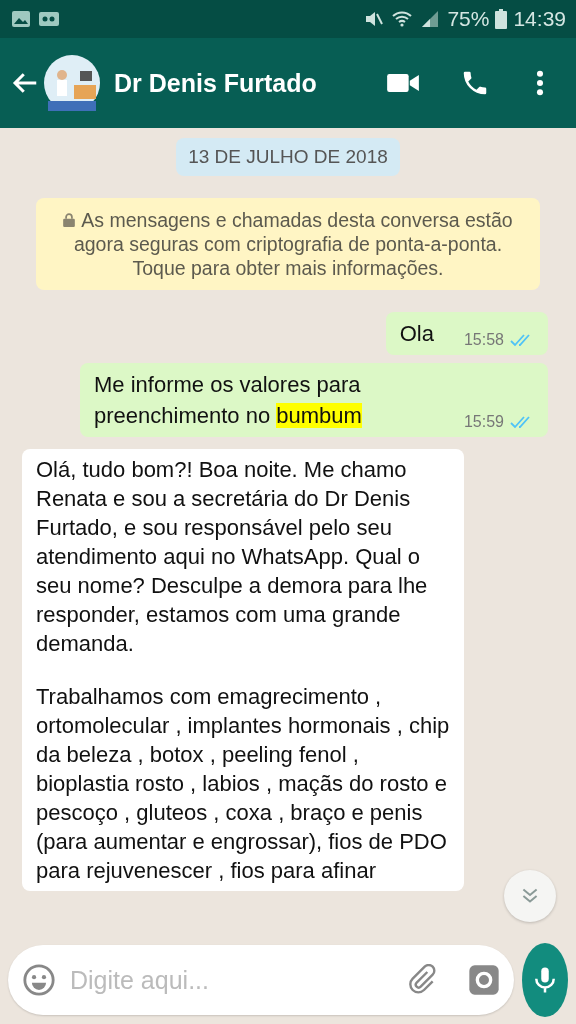 The height and width of the screenshot is (1024, 576). I want to click on outgoing-message-bubble: Me informe os valores para preenchimento no bumbum 15:59, so click(314, 400).